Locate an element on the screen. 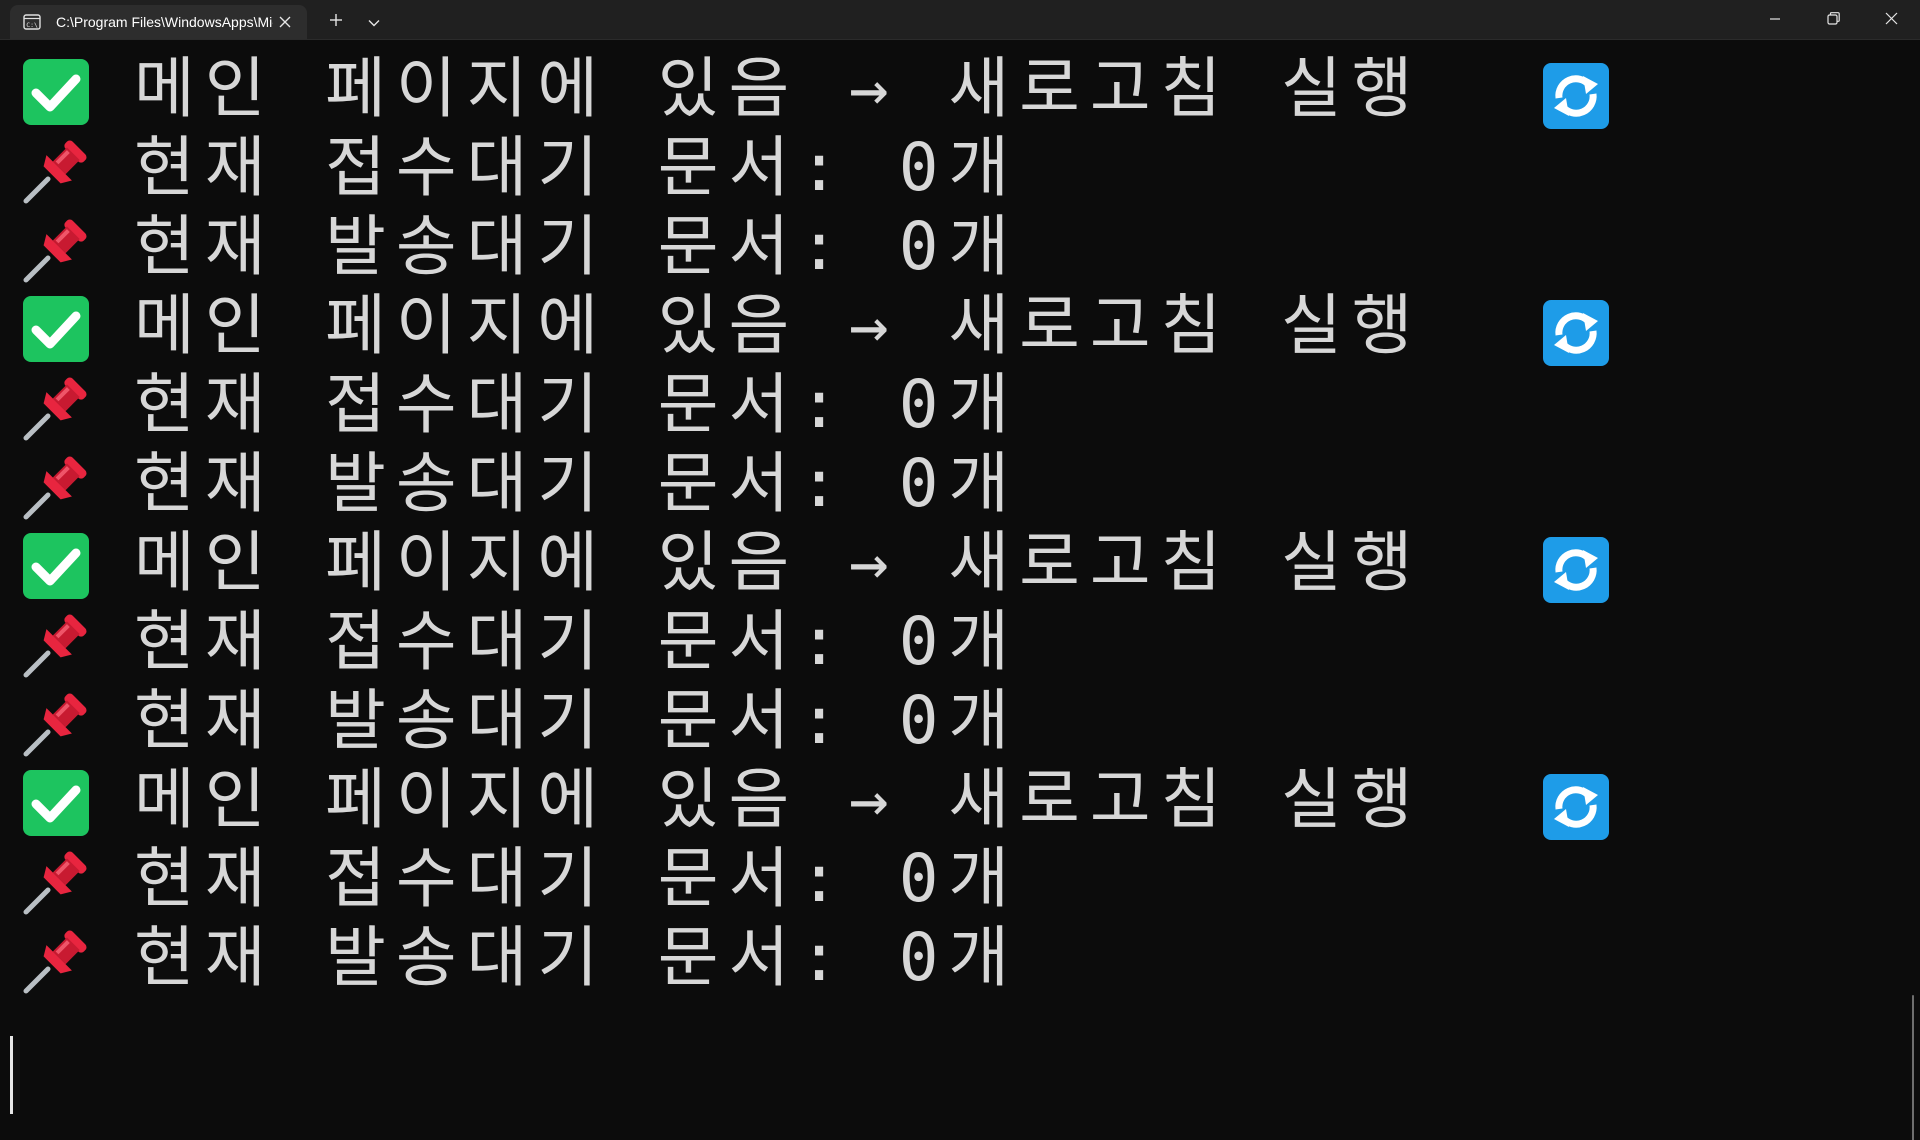 This screenshot has width=1920, height=1140. minimize-icon is located at coordinates (1775, 19).